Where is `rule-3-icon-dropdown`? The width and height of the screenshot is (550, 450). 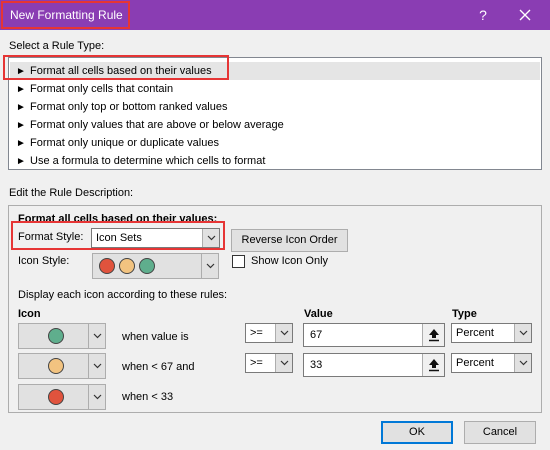
rule-3-icon-dropdown is located at coordinates (62, 397).